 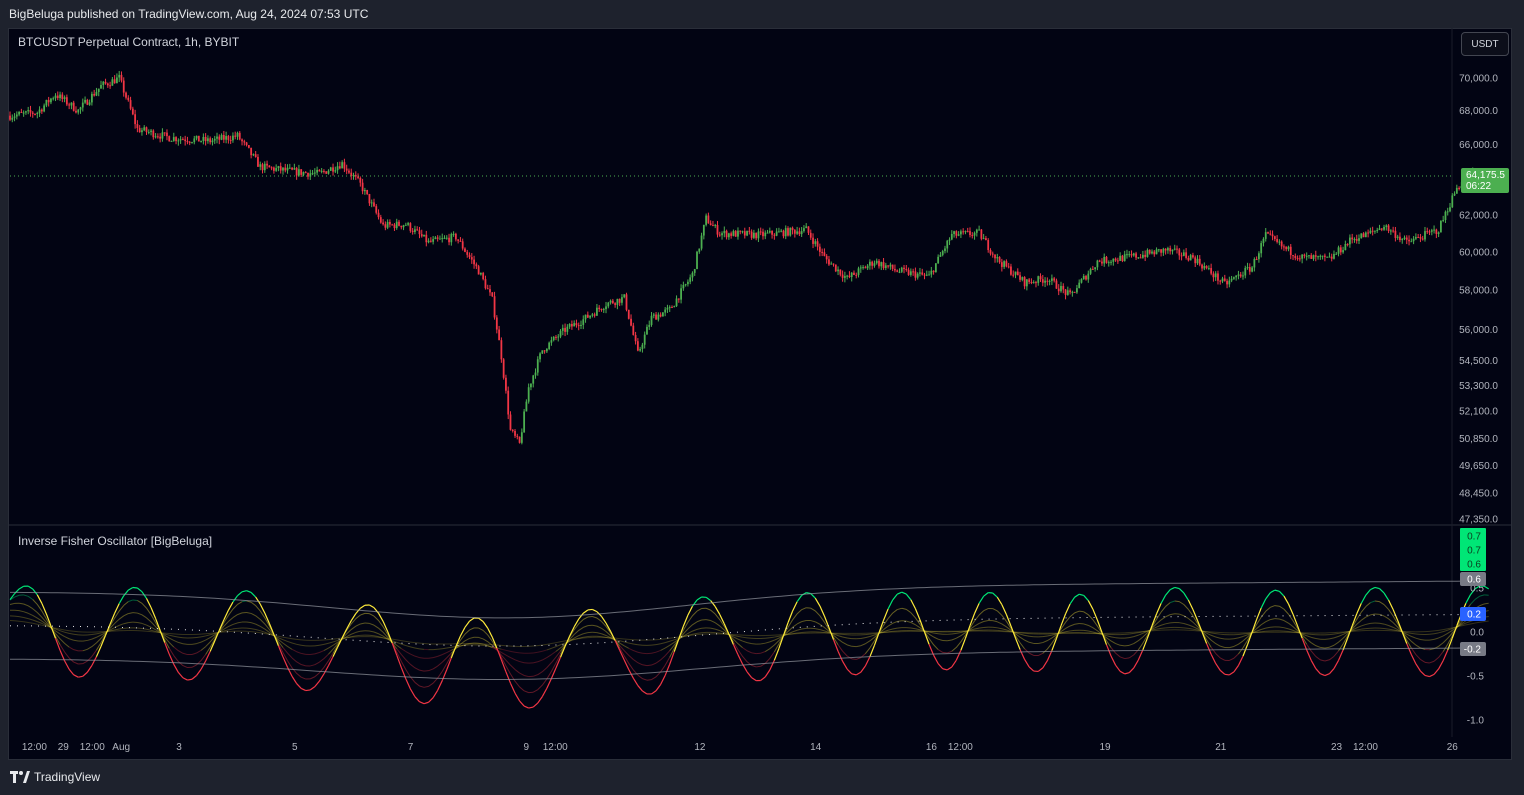 What do you see at coordinates (1485, 44) in the screenshot?
I see `currency-button: USDT` at bounding box center [1485, 44].